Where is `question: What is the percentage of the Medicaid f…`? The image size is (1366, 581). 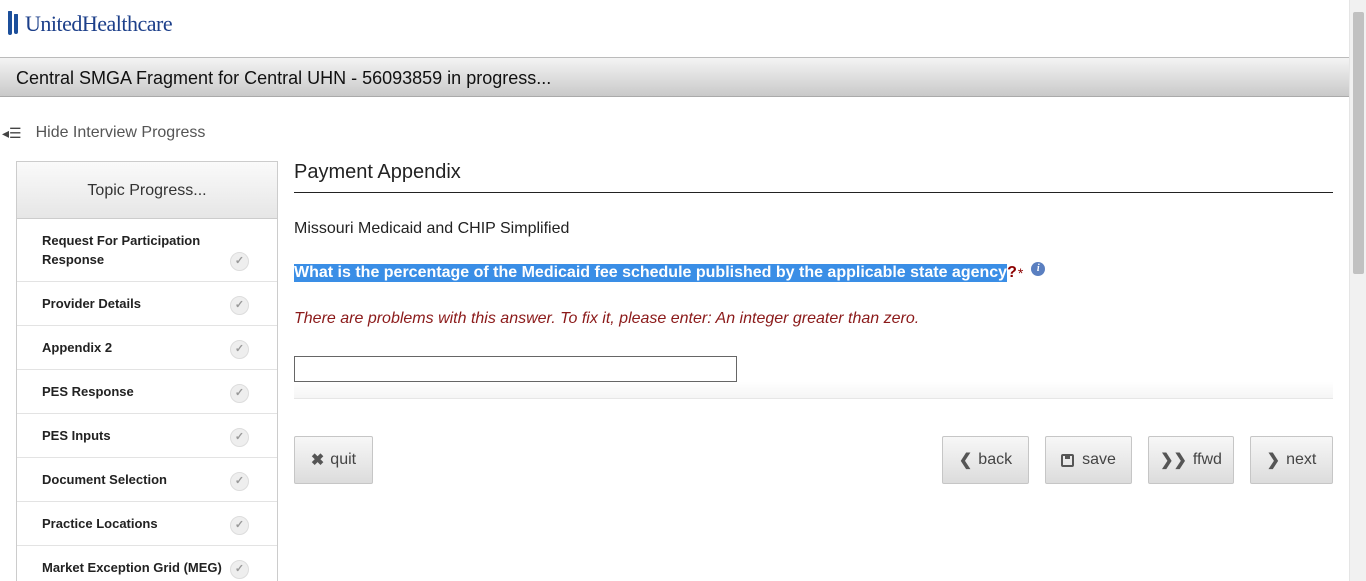
question: What is the percentage of the Medicaid f… is located at coordinates (813, 272).